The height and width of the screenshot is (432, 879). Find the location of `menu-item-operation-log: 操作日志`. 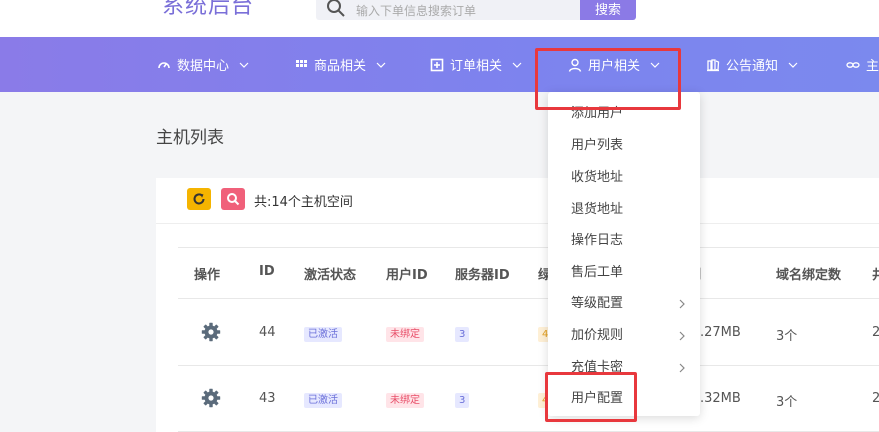

menu-item-operation-log: 操作日志 is located at coordinates (624, 241).